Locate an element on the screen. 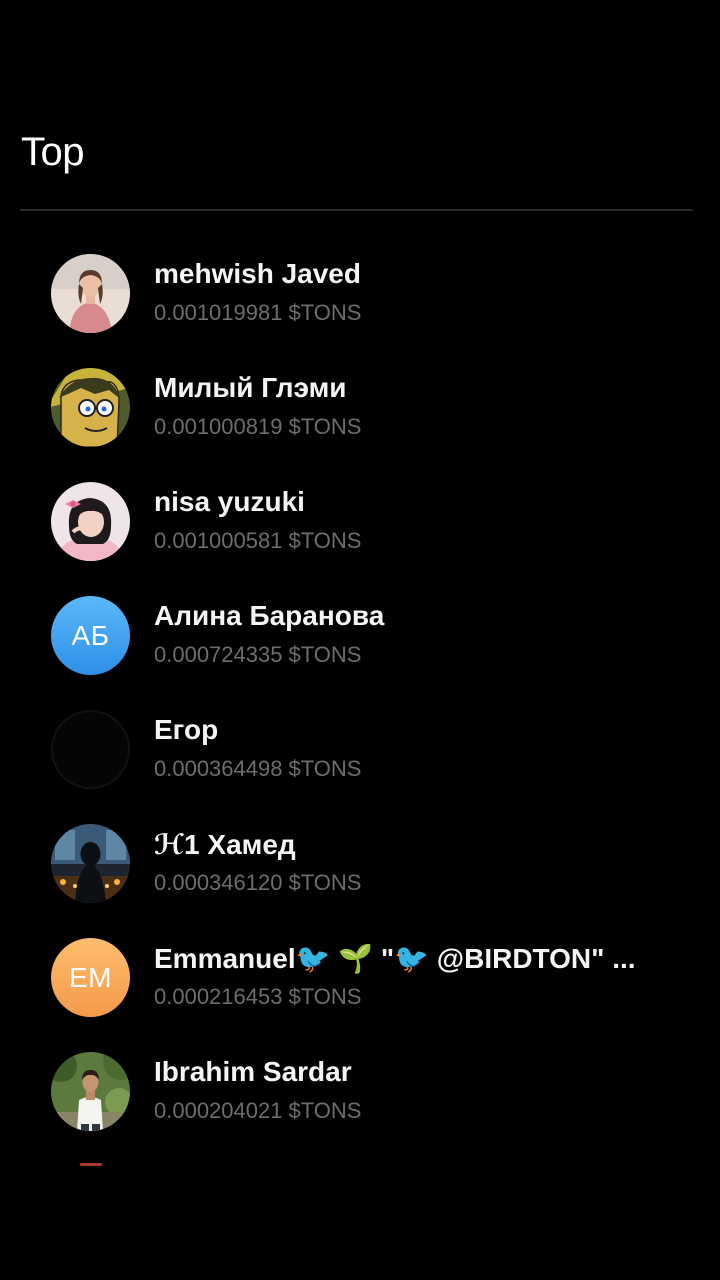  user-name: Егор is located at coordinates (186, 729).